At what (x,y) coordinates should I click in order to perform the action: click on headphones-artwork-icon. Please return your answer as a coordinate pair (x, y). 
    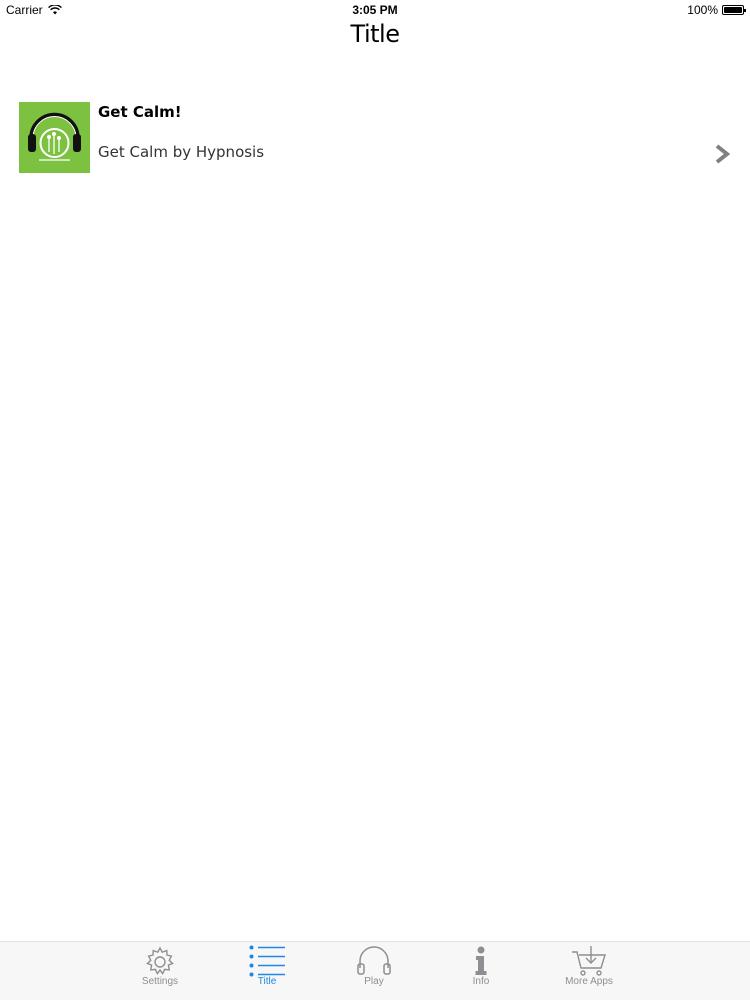
    Looking at the image, I should click on (54, 137).